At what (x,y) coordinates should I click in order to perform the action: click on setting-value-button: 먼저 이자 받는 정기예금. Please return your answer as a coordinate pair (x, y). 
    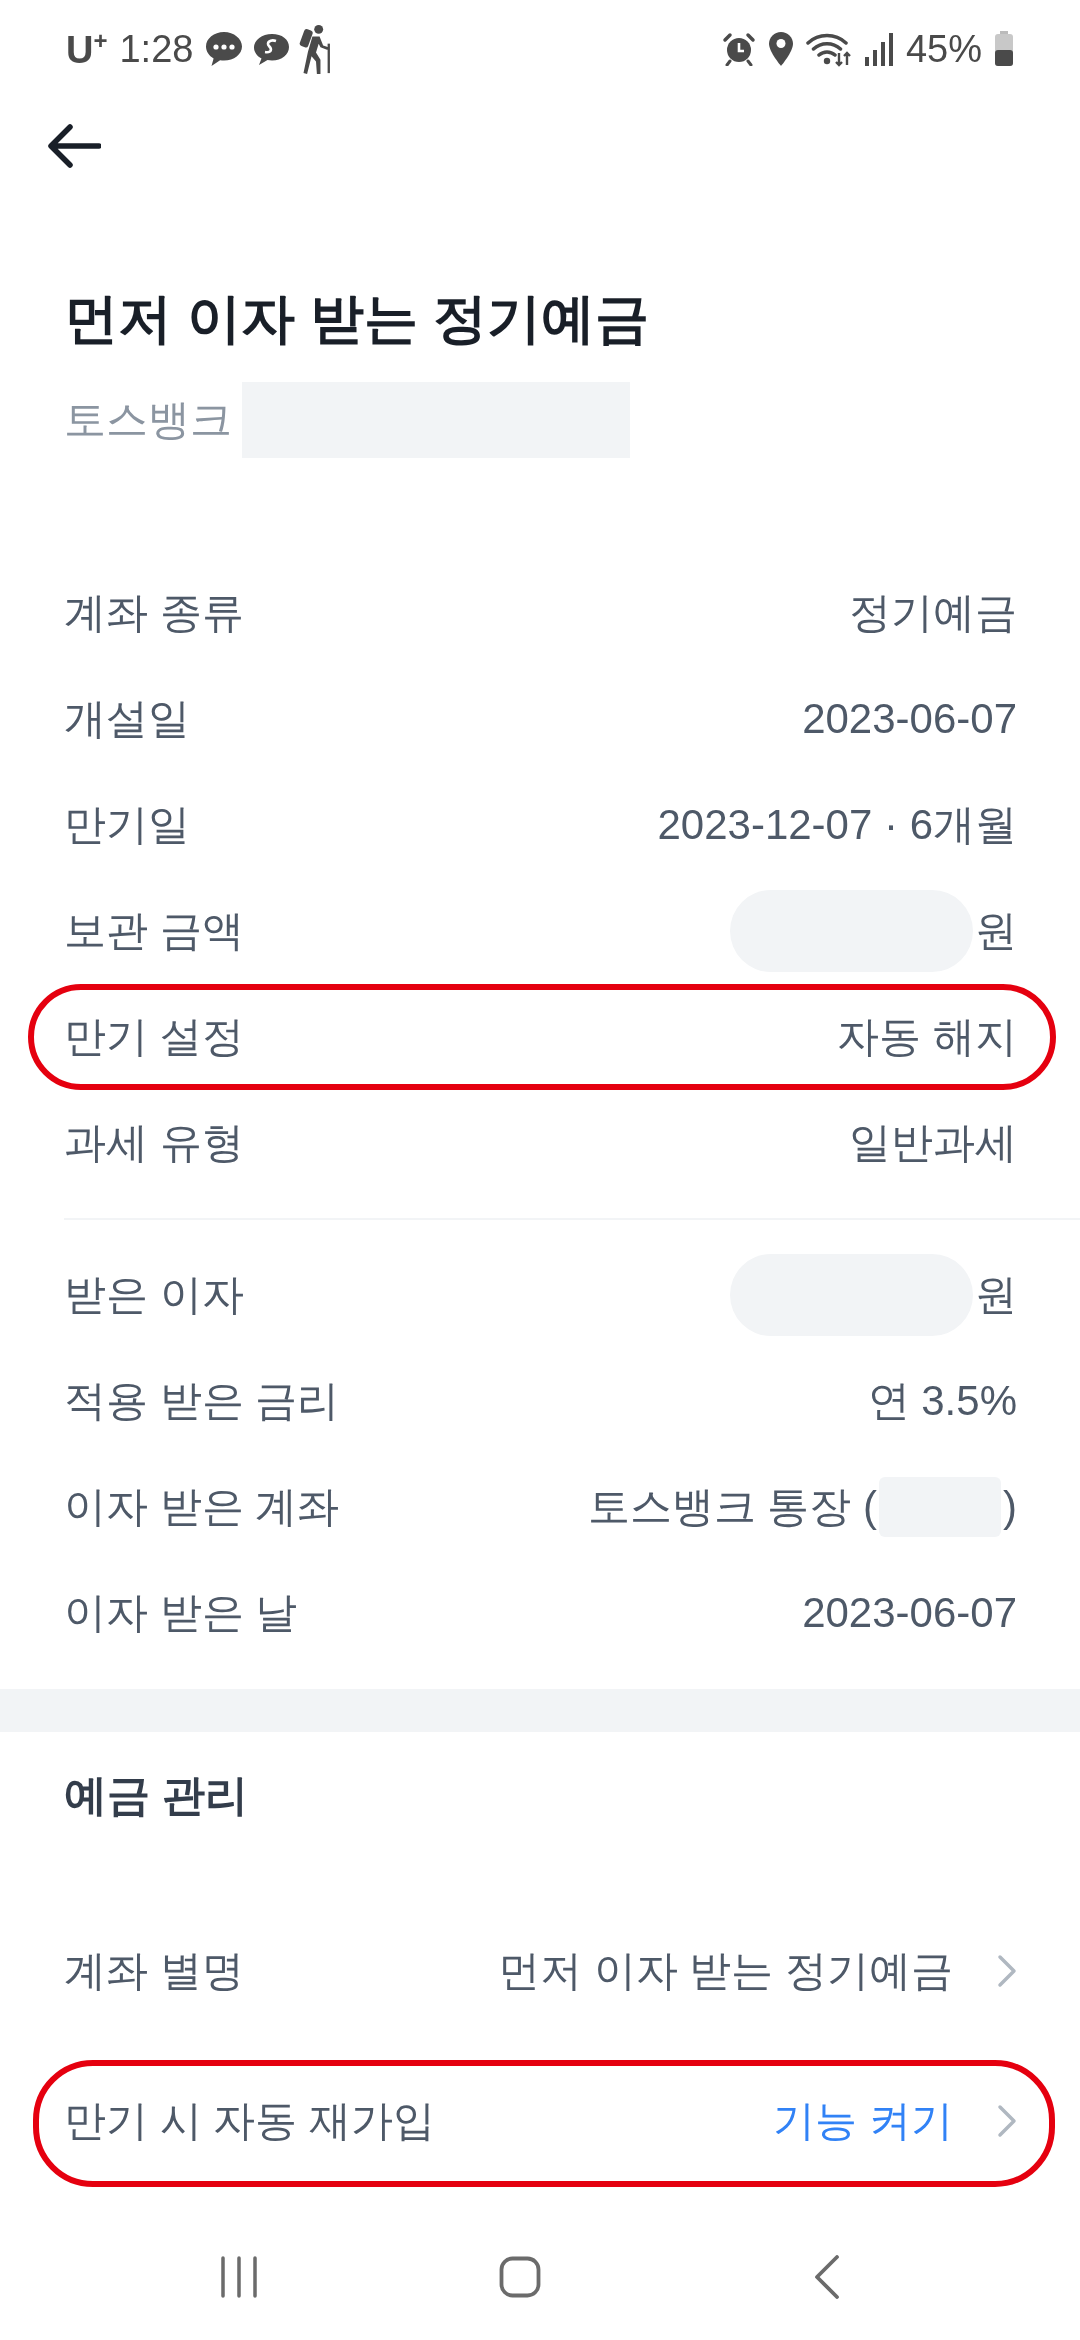
    Looking at the image, I should click on (757, 1971).